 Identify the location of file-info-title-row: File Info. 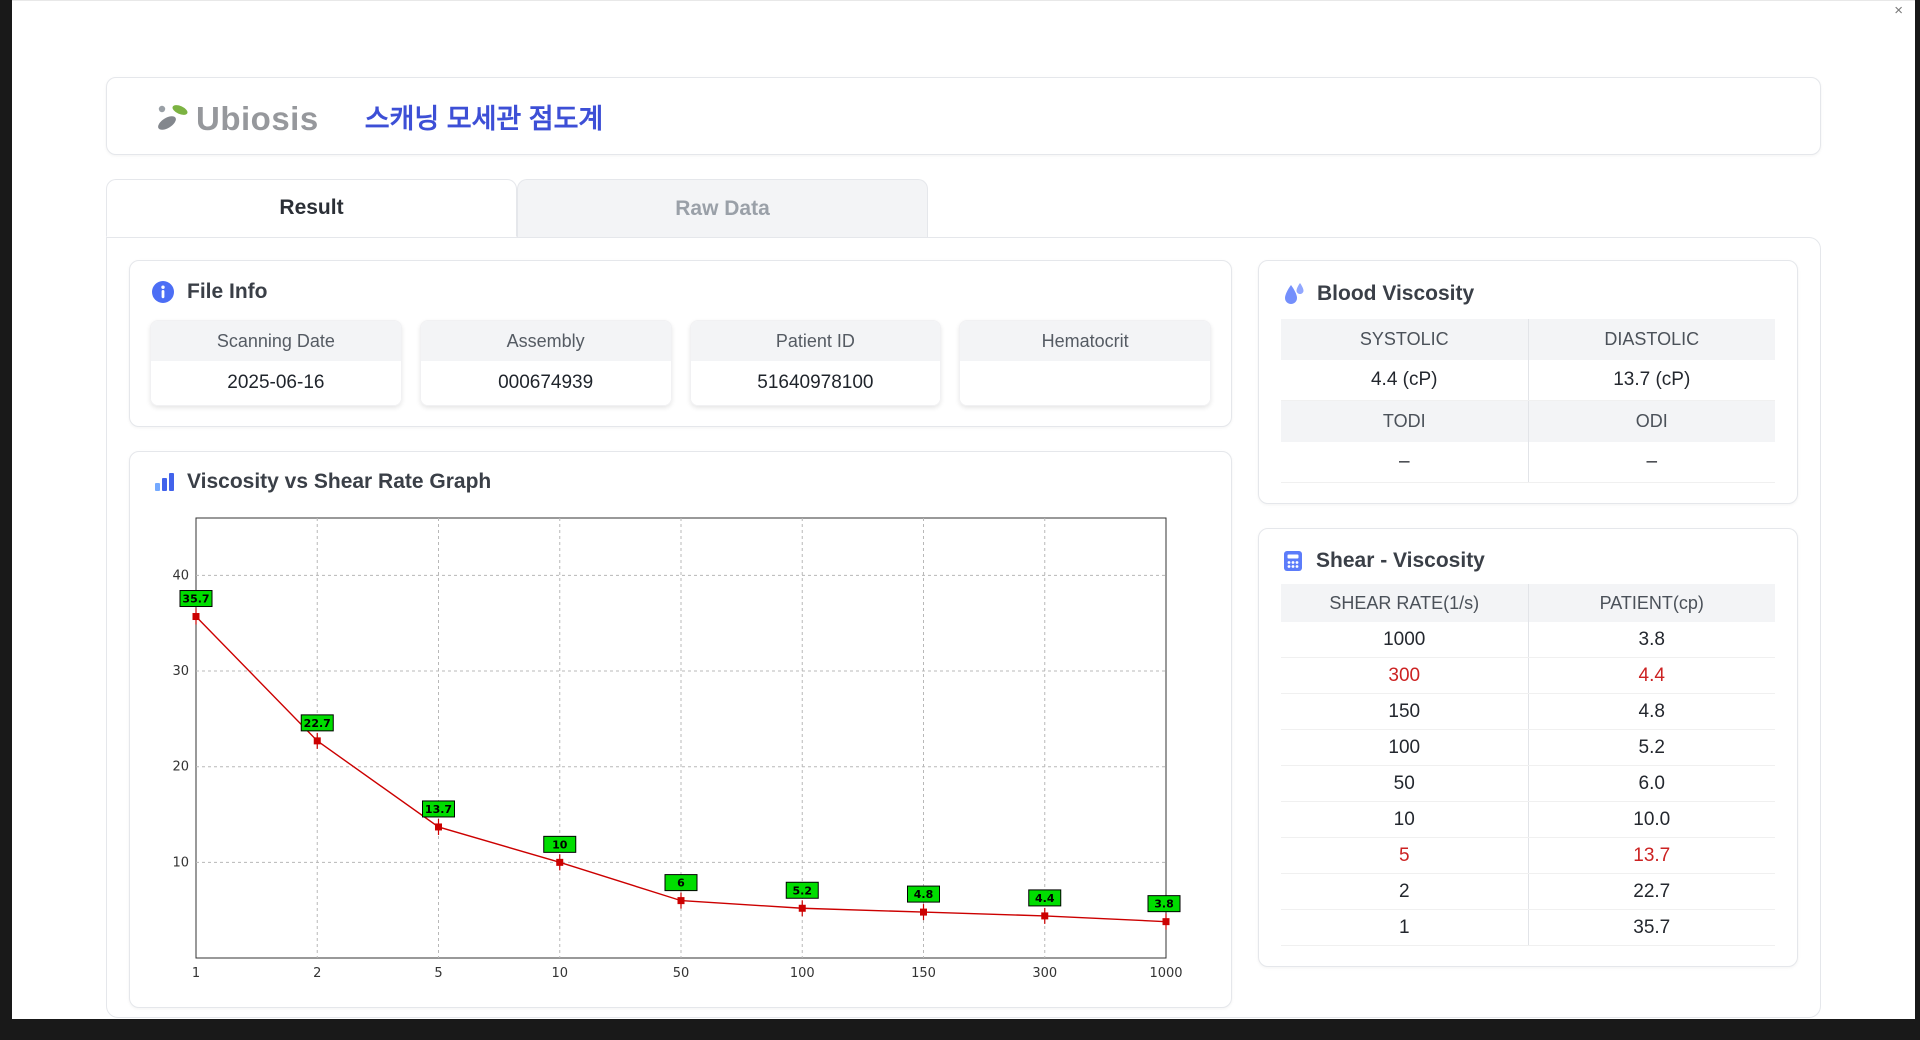
(680, 292).